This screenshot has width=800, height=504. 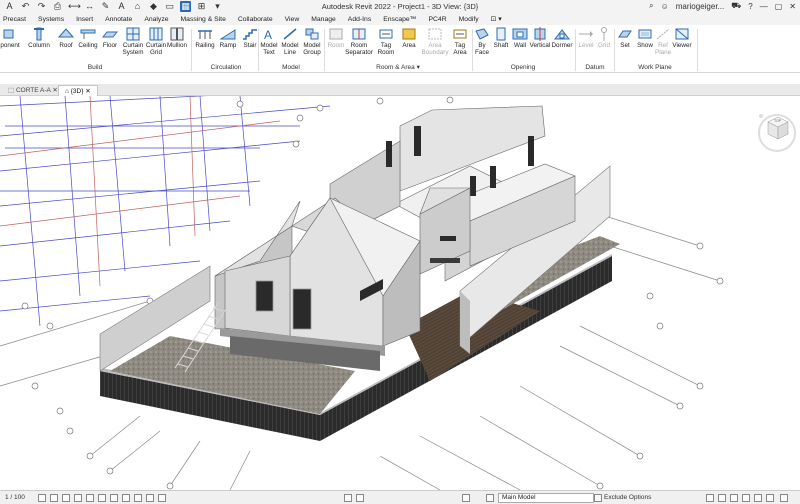 I want to click on panel-separator, so click(x=697, y=50).